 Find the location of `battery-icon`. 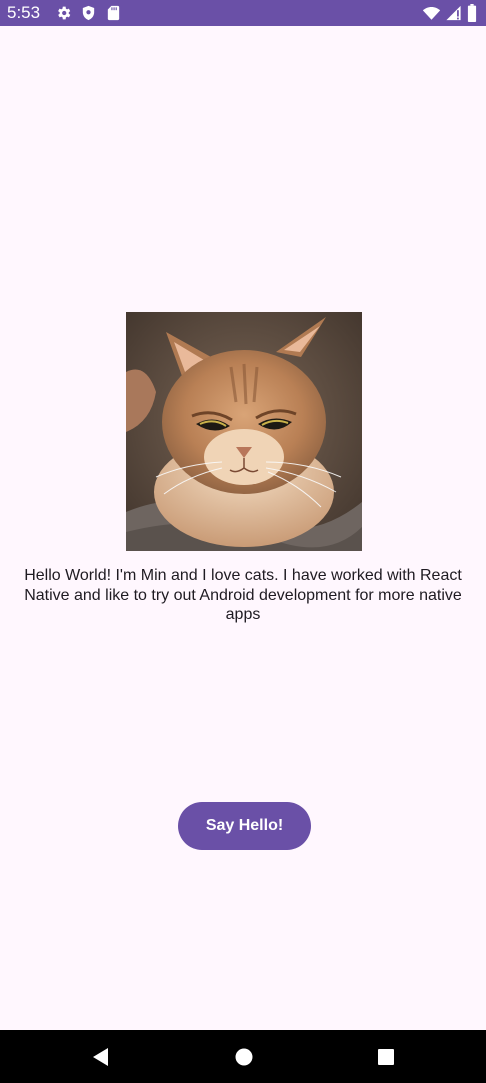

battery-icon is located at coordinates (472, 13).